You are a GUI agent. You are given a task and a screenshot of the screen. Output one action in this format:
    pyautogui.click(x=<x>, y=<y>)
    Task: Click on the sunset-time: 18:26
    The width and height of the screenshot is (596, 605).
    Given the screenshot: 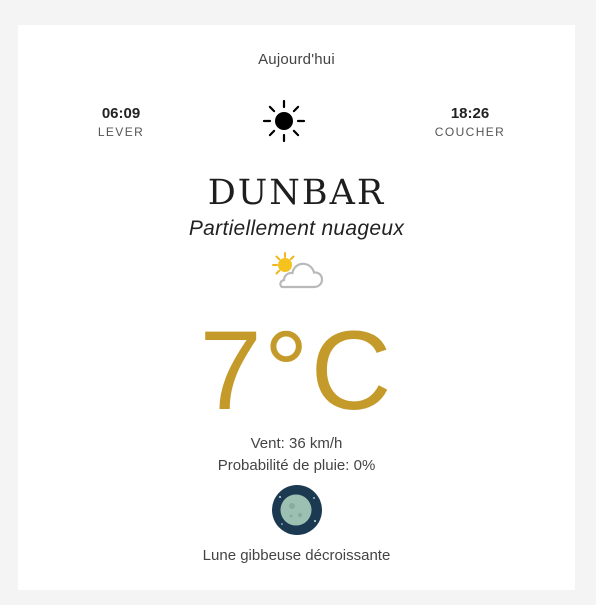 What is the action you would take?
    pyautogui.click(x=470, y=113)
    